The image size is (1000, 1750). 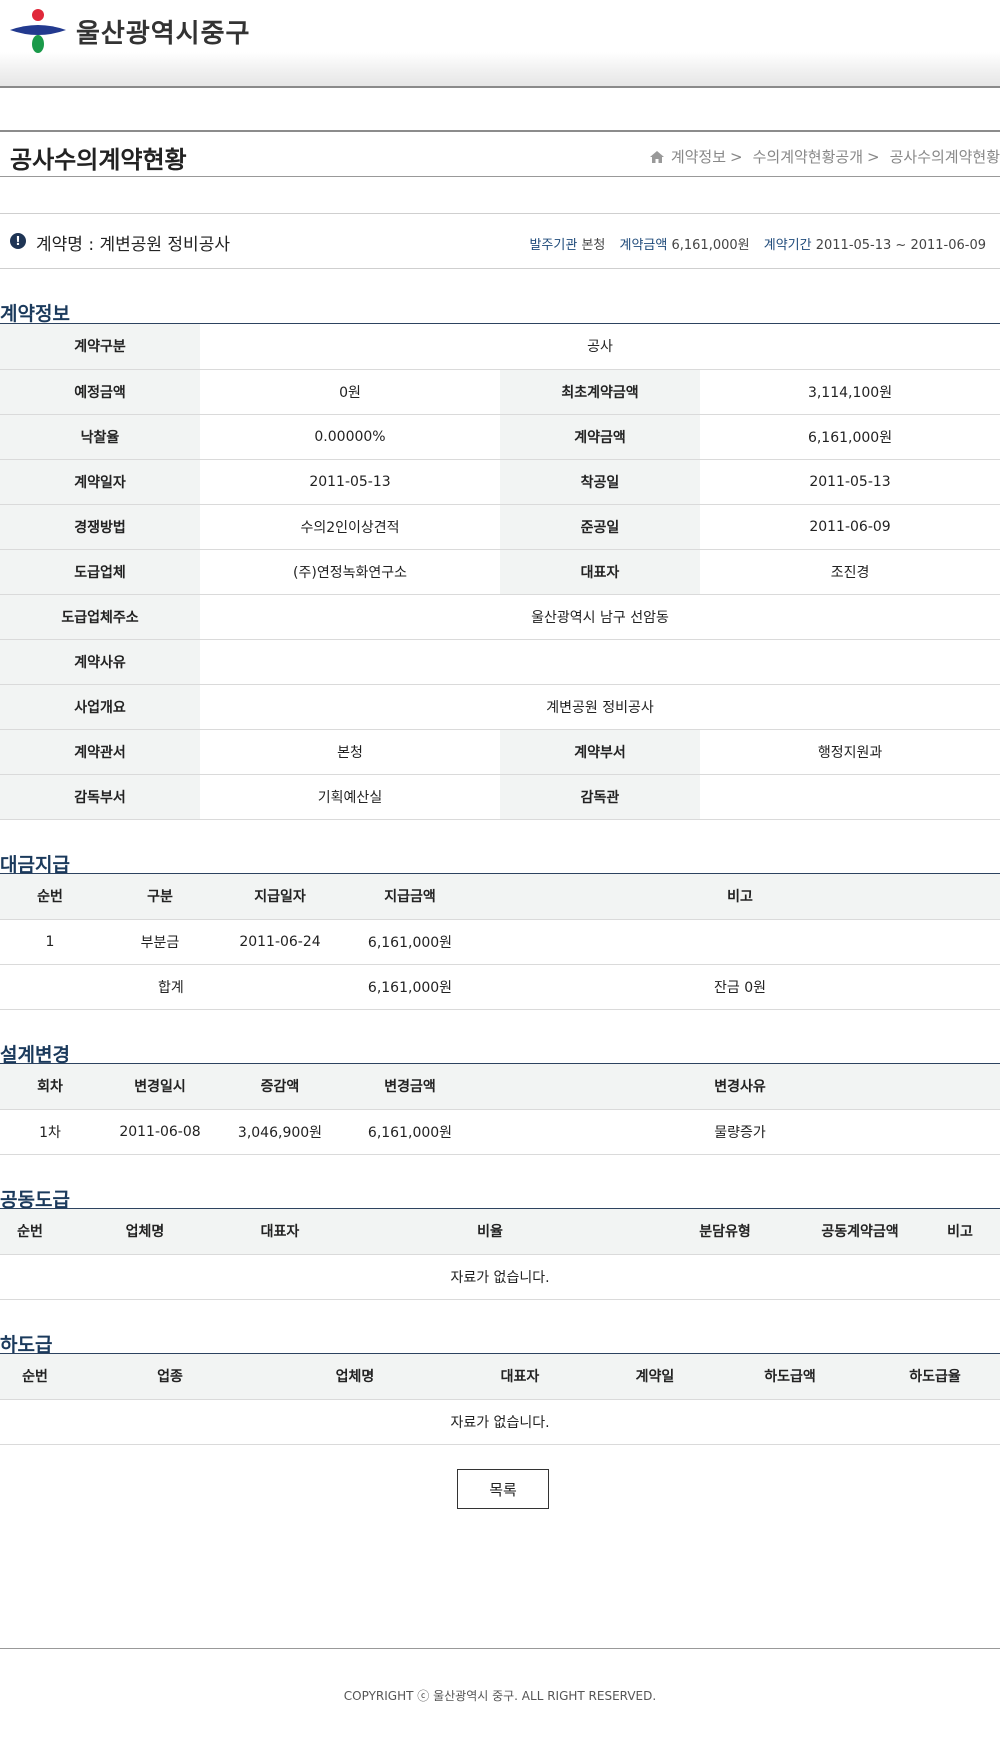 I want to click on period-label: 계약기간, so click(x=787, y=245).